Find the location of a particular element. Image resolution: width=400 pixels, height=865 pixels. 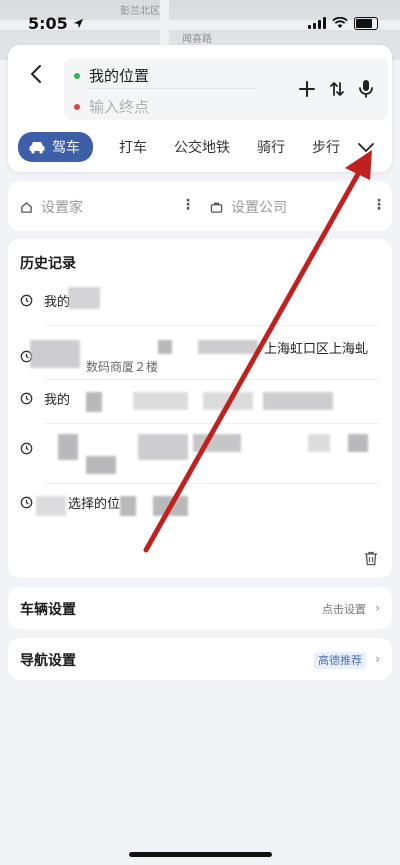

status-bar: 5:05 is located at coordinates (200, 23).